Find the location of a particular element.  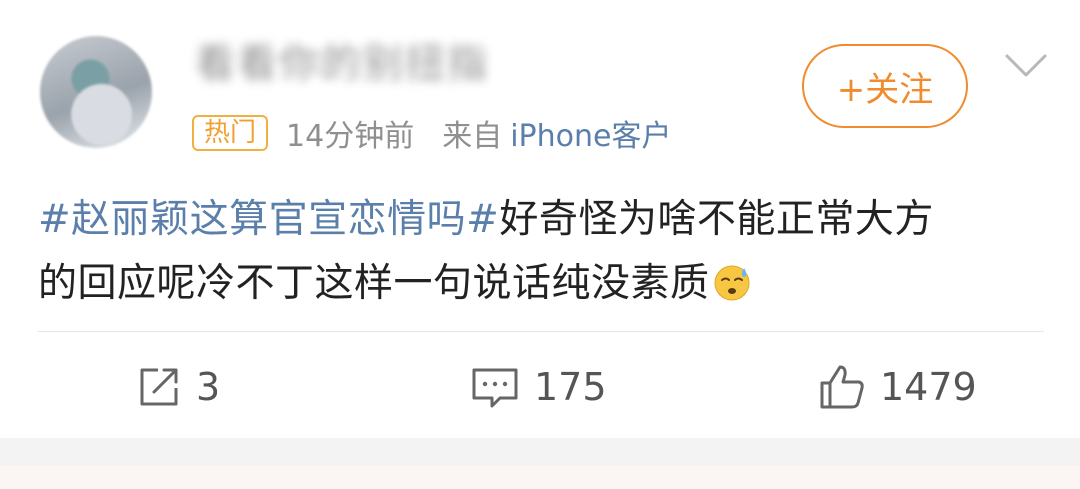

thumbs-up-icon is located at coordinates (842, 387).